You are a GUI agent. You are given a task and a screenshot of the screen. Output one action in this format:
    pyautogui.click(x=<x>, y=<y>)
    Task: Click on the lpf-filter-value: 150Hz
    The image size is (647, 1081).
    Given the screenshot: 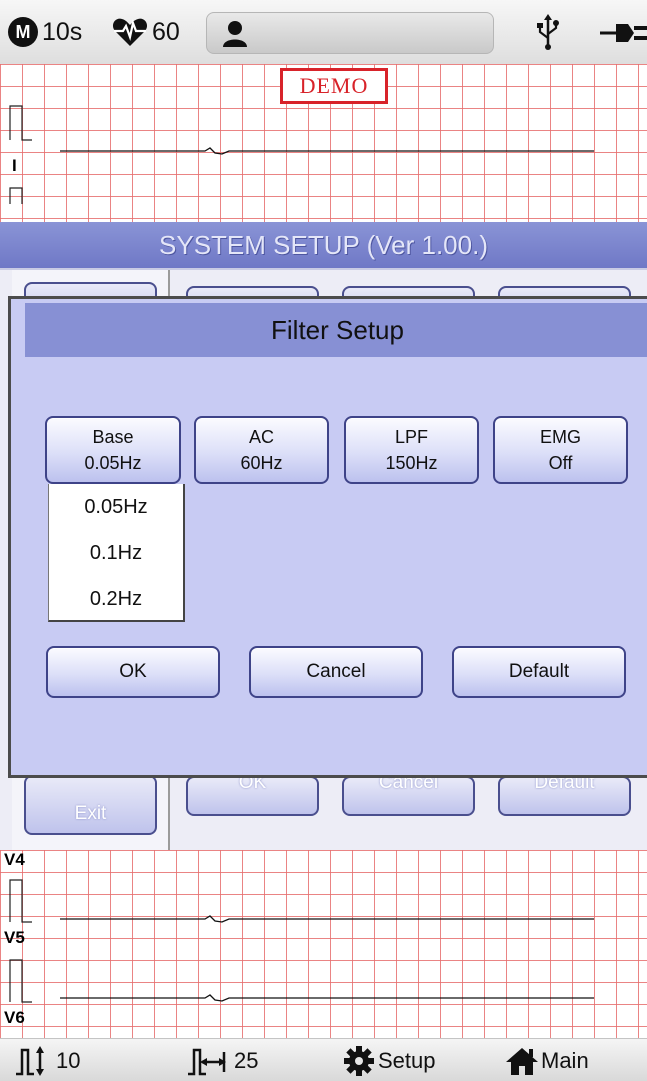 What is the action you would take?
    pyautogui.click(x=411, y=463)
    